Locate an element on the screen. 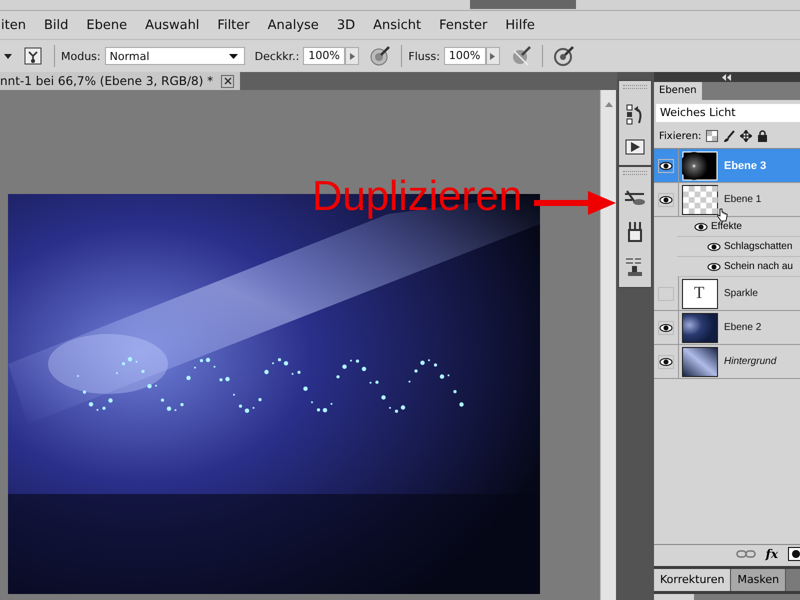 This screenshot has width=800, height=600. menu-item: Auswahl is located at coordinates (172, 25).